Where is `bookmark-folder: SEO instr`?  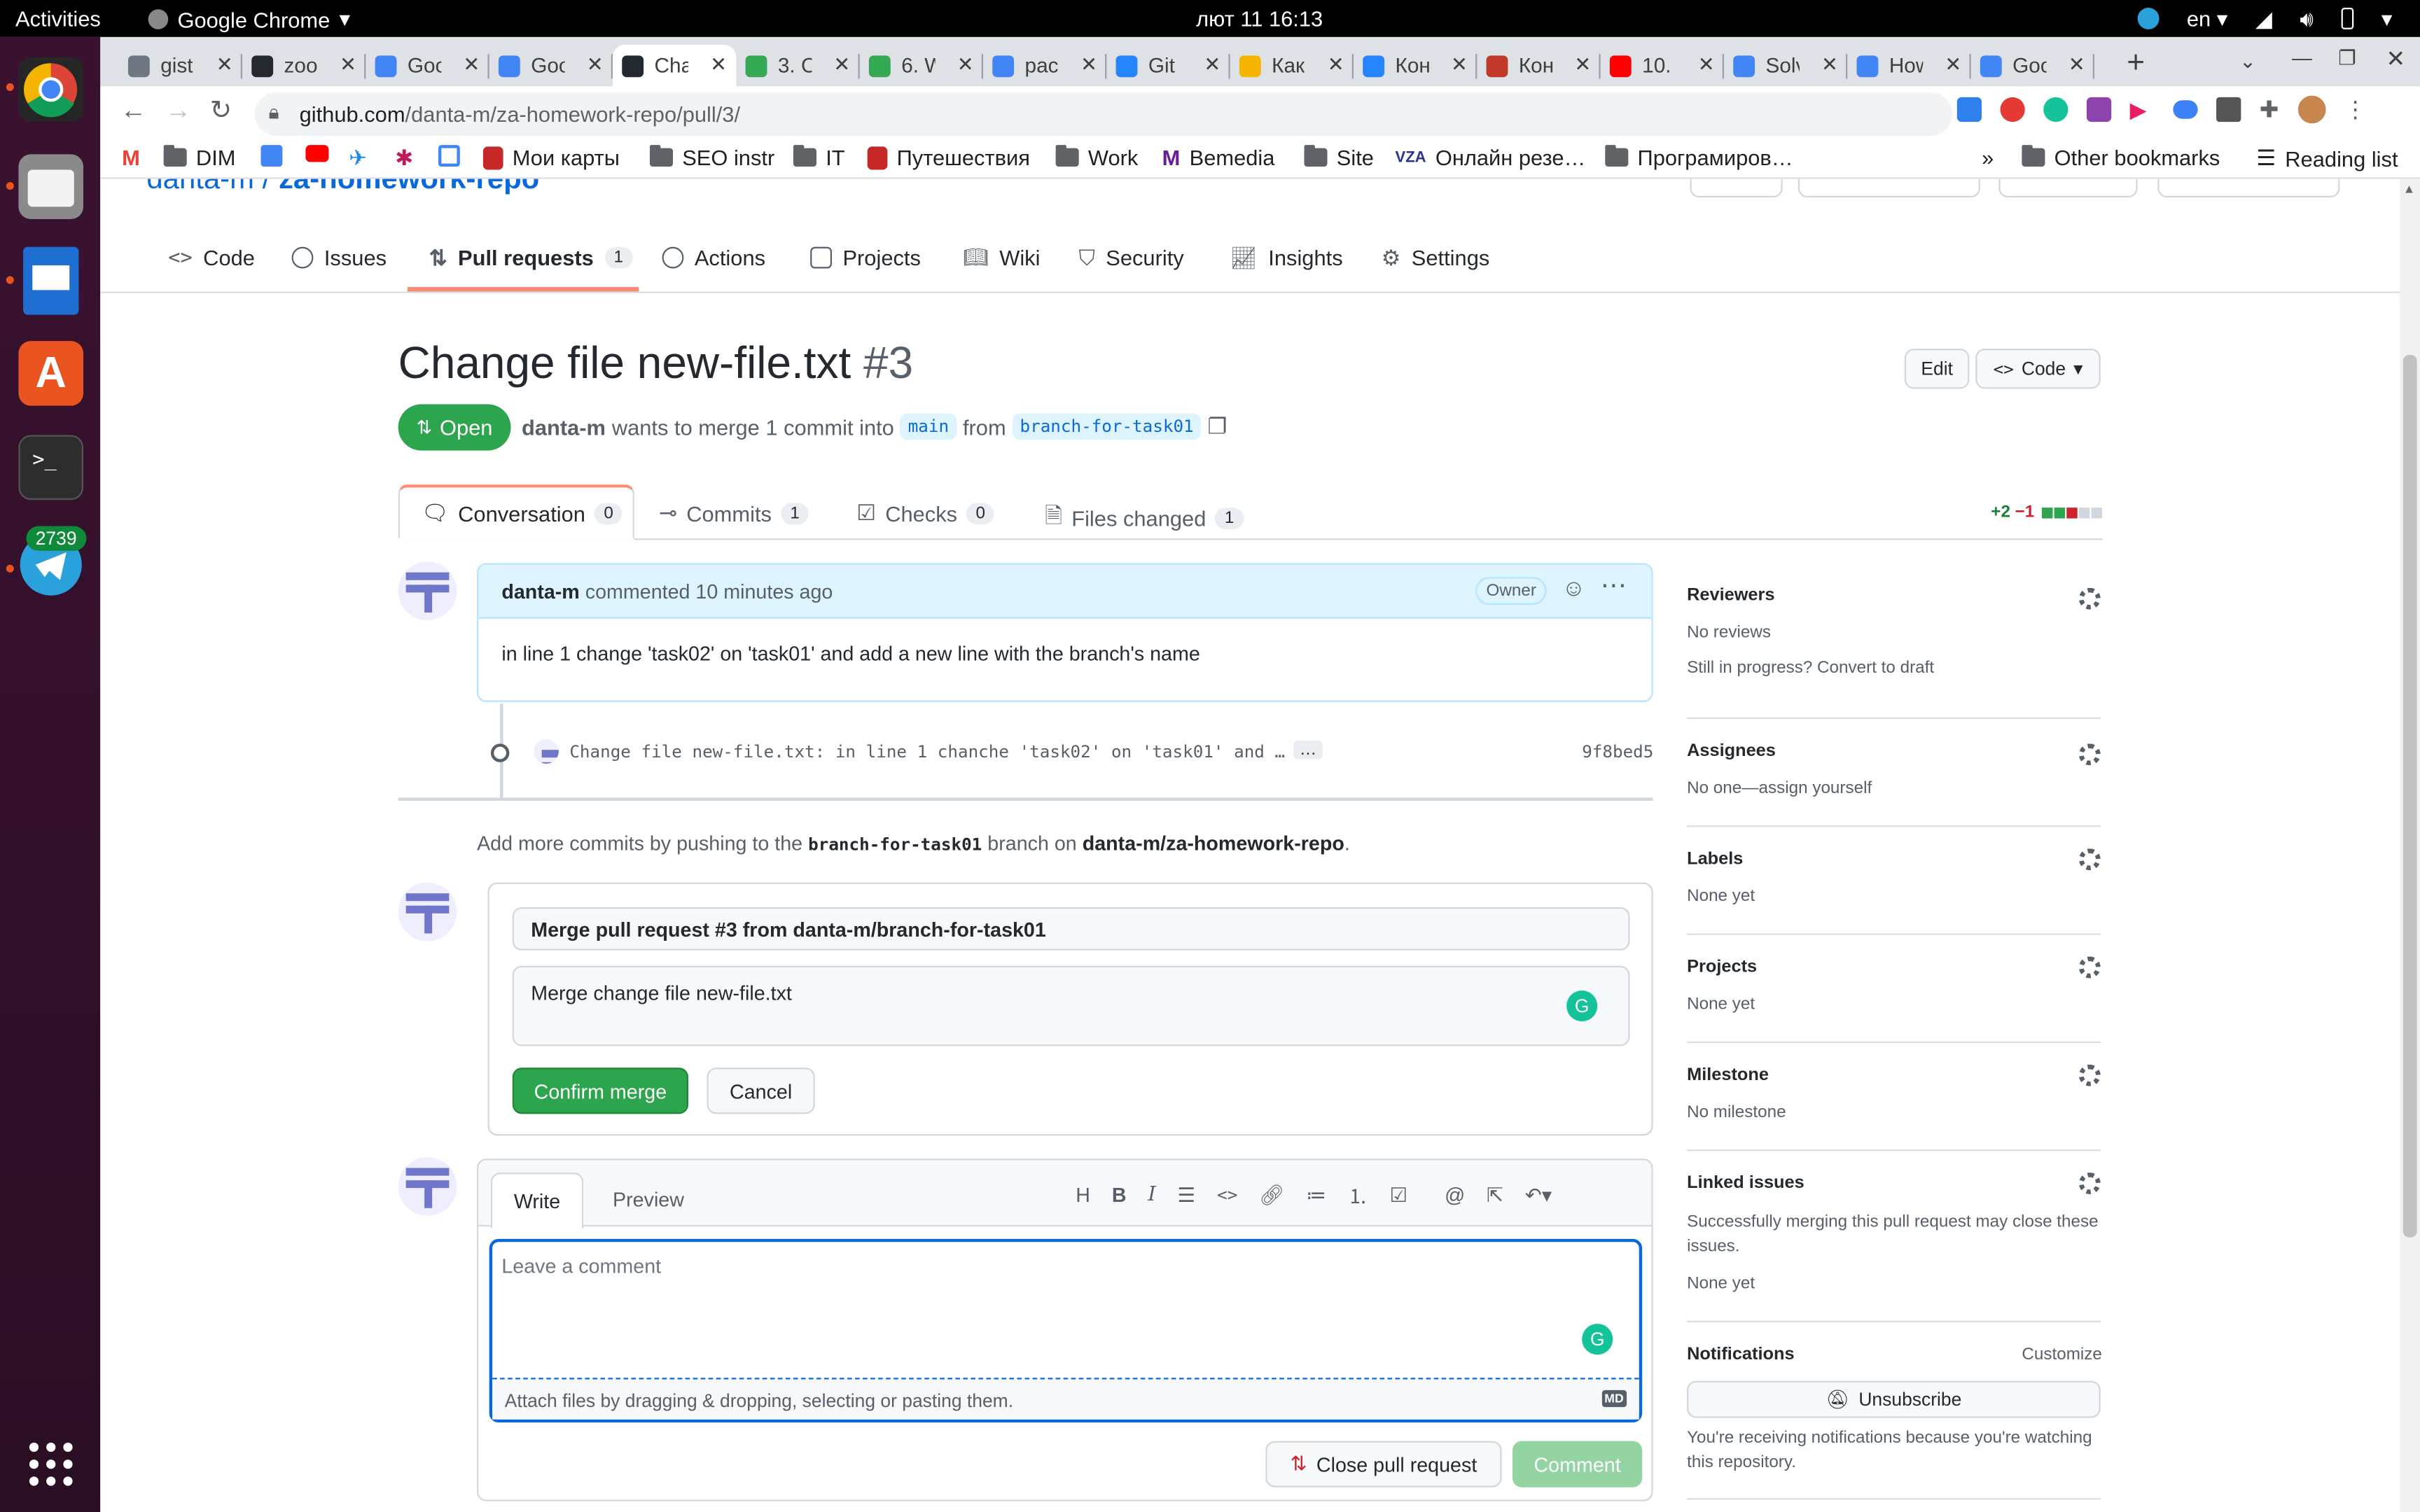 bookmark-folder: SEO instr is located at coordinates (711, 157).